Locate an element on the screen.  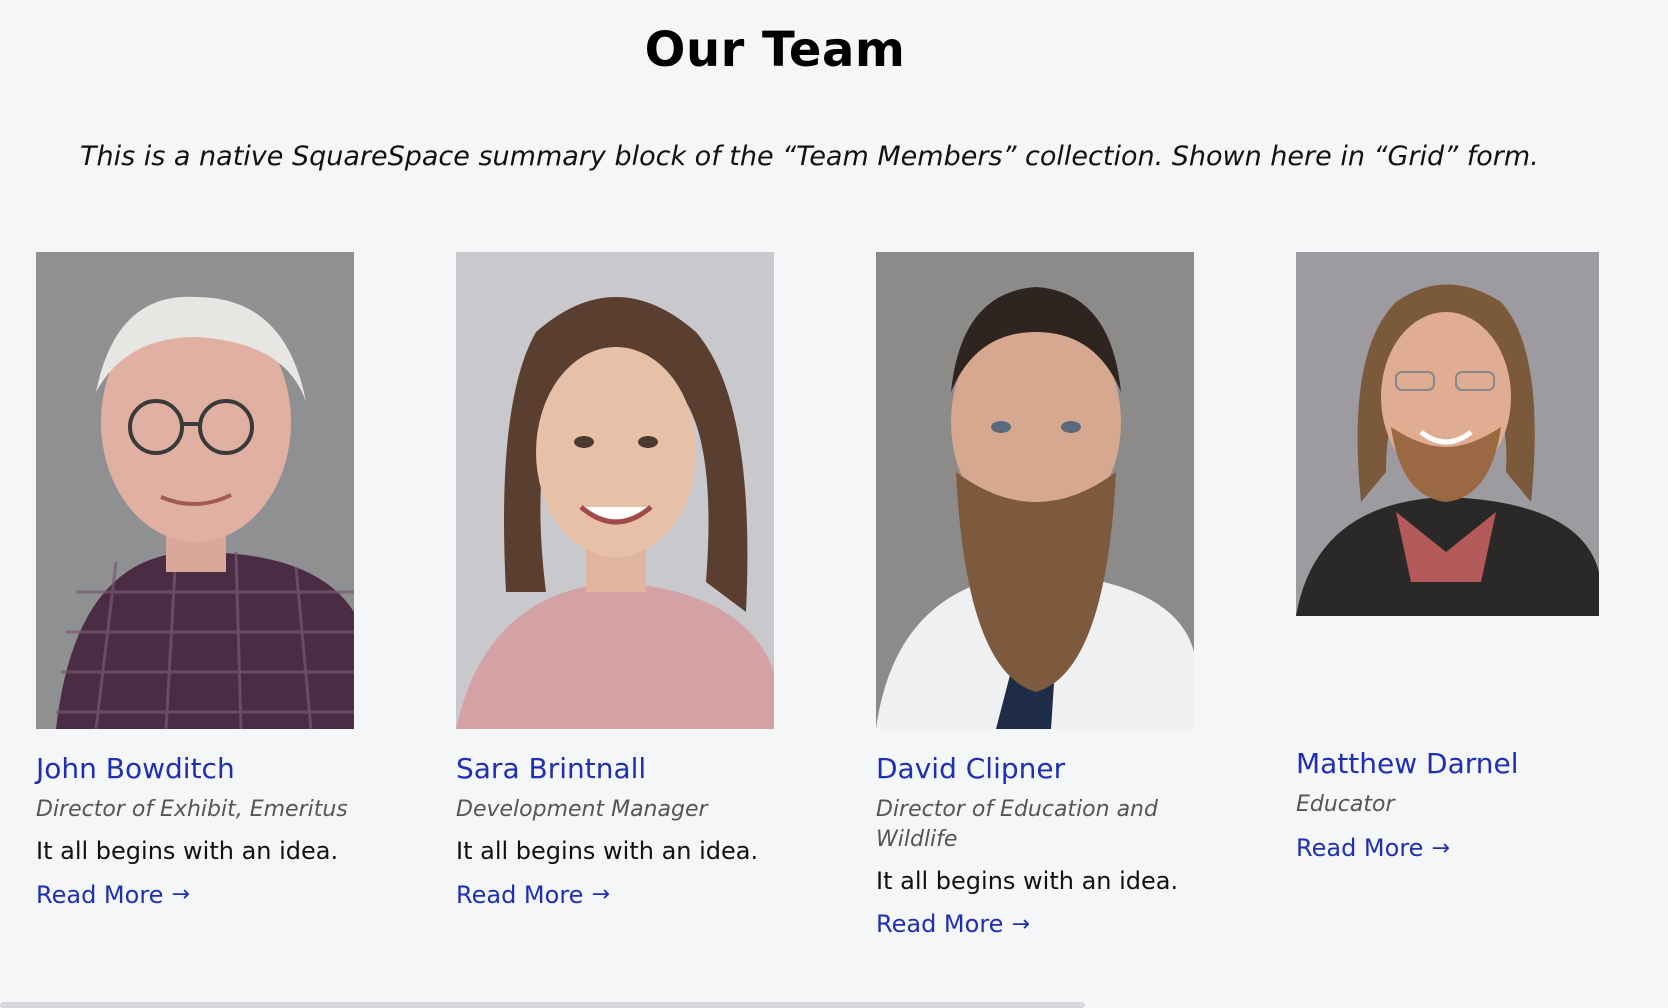
portrait-photo-david-clipner is located at coordinates (1035, 490).